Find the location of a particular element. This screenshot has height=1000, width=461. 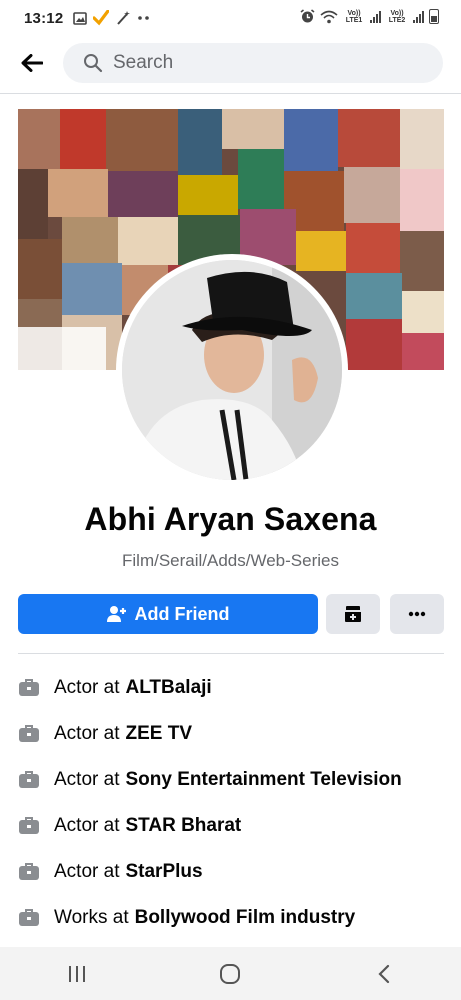

add-friend-button: Add Friend is located at coordinates (168, 614).